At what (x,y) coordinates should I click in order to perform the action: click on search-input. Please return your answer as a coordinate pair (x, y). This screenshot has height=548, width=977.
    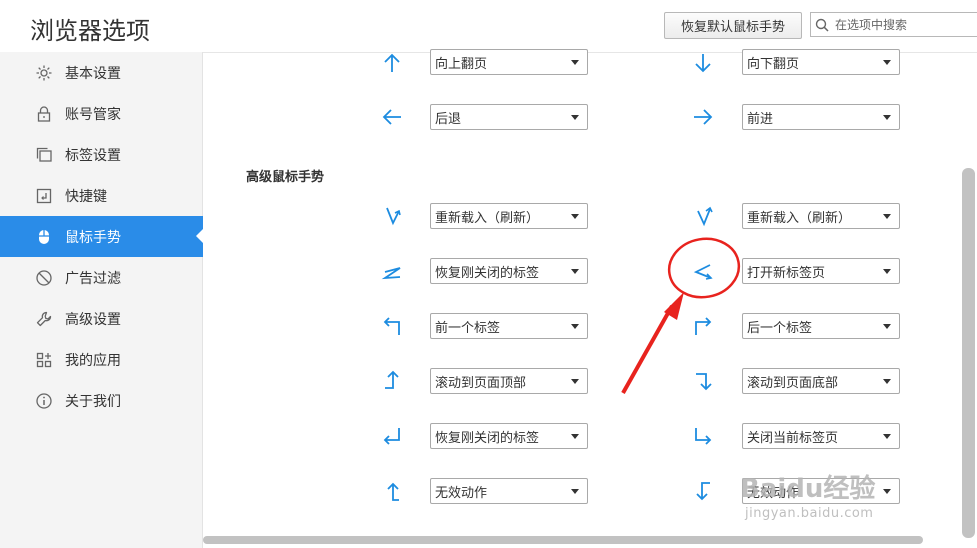
    Looking at the image, I should click on (905, 24).